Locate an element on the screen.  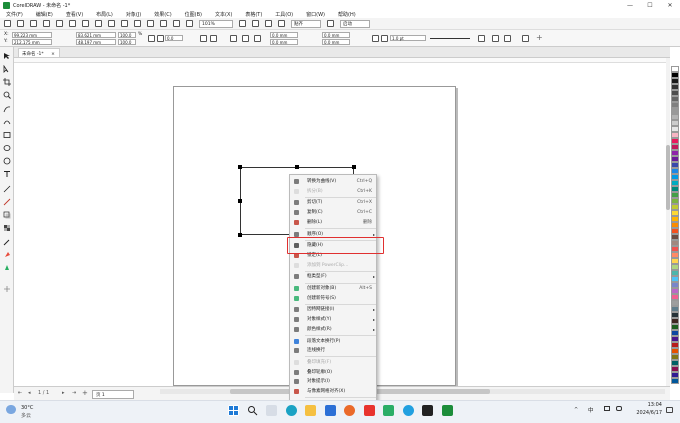
input-language: 中 is located at coordinates (591, 410).